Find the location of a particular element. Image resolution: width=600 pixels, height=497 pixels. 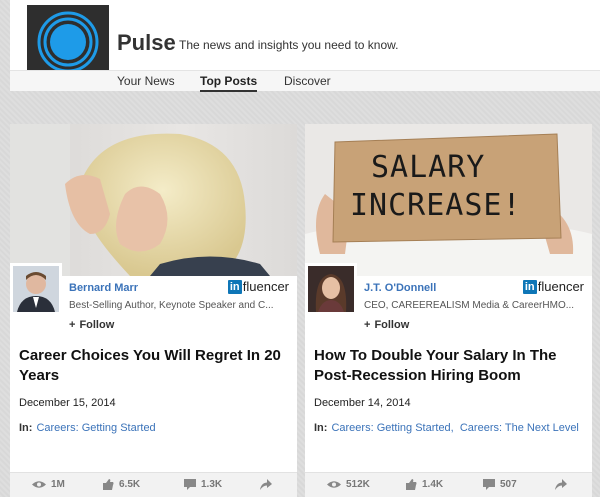

views-stat: 1M is located at coordinates (48, 484).